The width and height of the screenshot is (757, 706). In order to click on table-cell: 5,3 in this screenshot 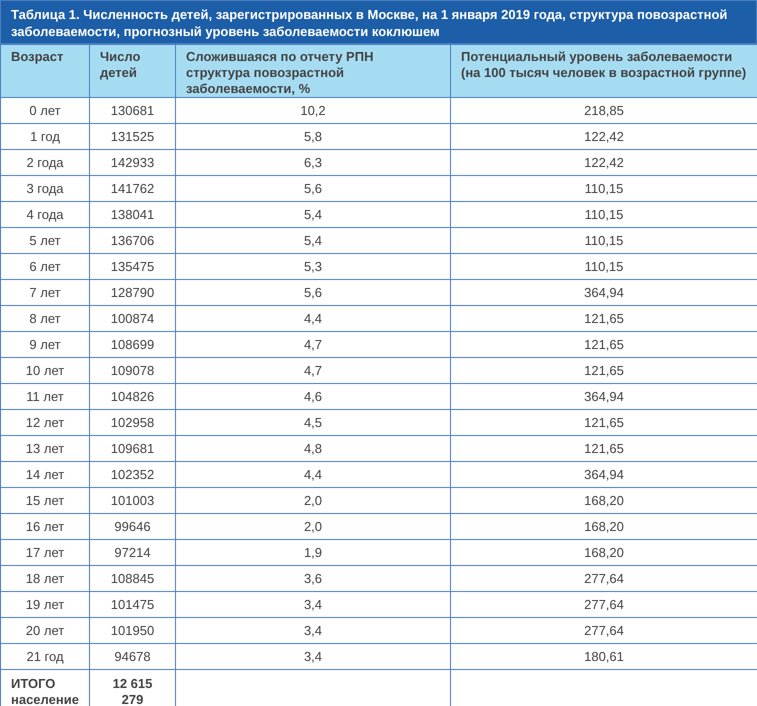, I will do `click(313, 267)`.